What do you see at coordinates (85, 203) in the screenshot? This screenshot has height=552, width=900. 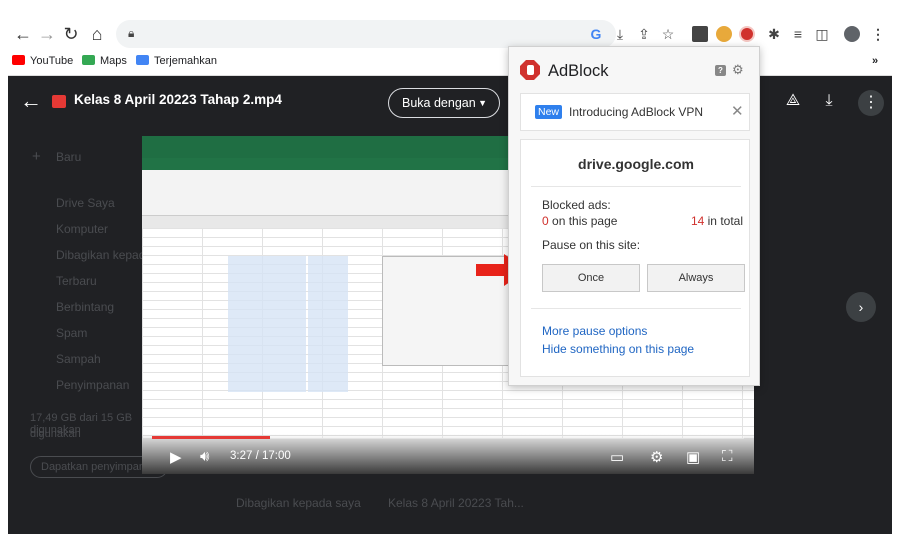 I see `bg-my-drive: Drive Saya` at bounding box center [85, 203].